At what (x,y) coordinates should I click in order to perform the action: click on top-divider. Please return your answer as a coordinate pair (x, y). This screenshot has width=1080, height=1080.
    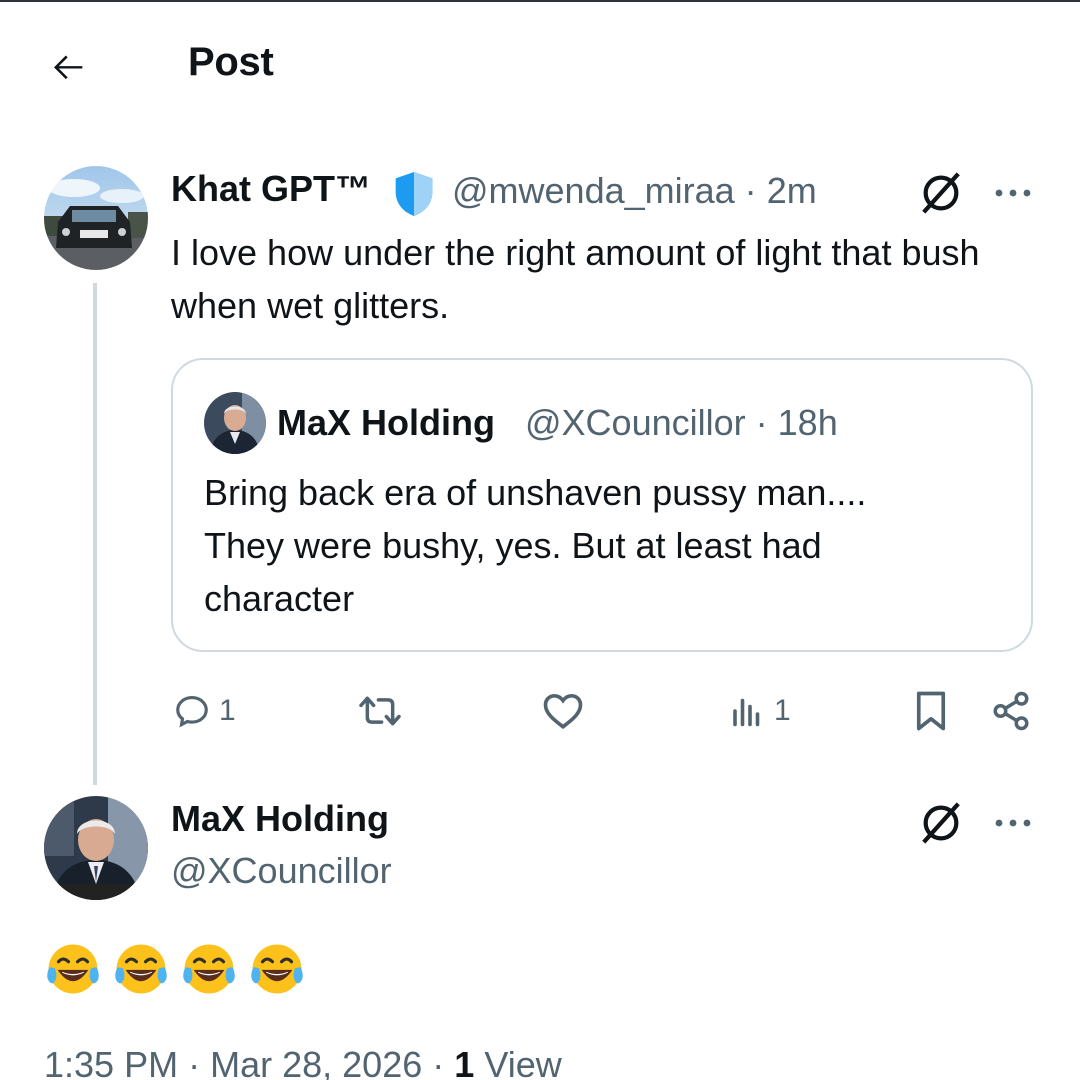
    Looking at the image, I should click on (540, 1).